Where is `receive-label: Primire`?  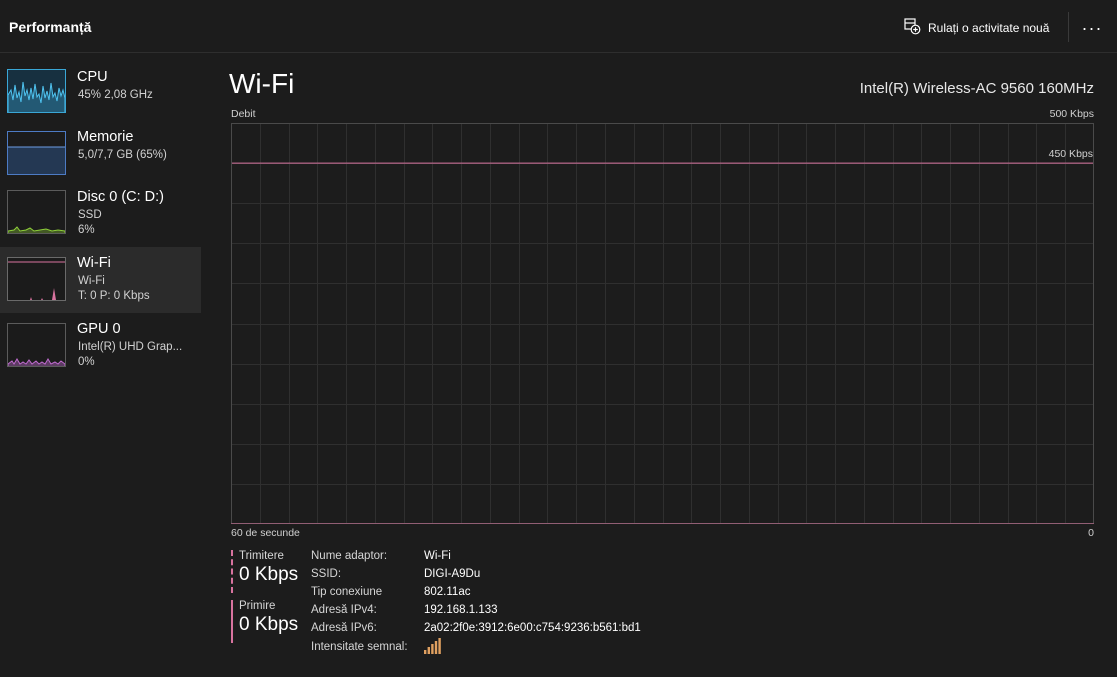
receive-label: Primire is located at coordinates (257, 606).